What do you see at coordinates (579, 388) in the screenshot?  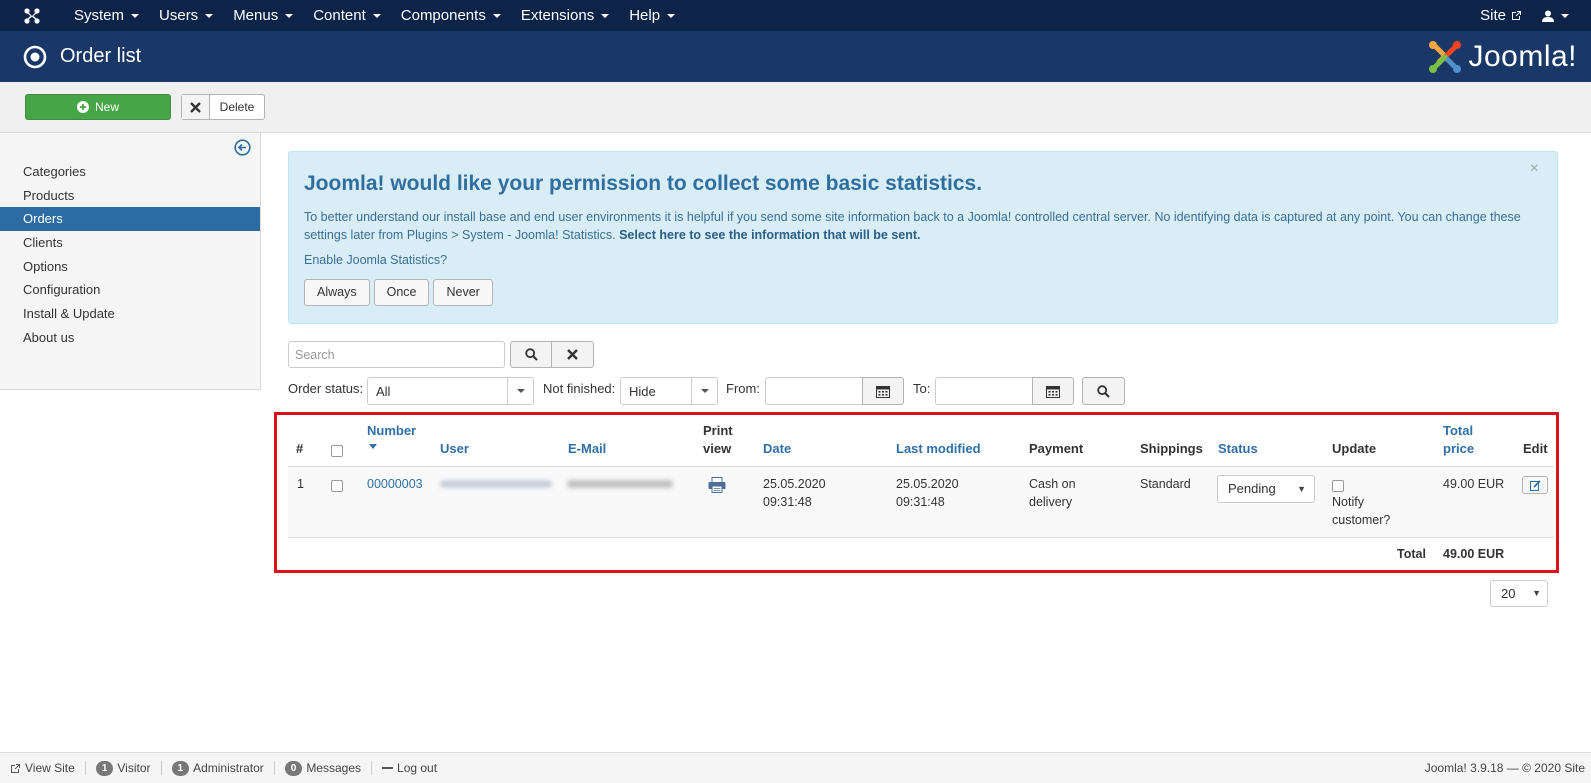 I see `not-finished-label: Not finished:` at bounding box center [579, 388].